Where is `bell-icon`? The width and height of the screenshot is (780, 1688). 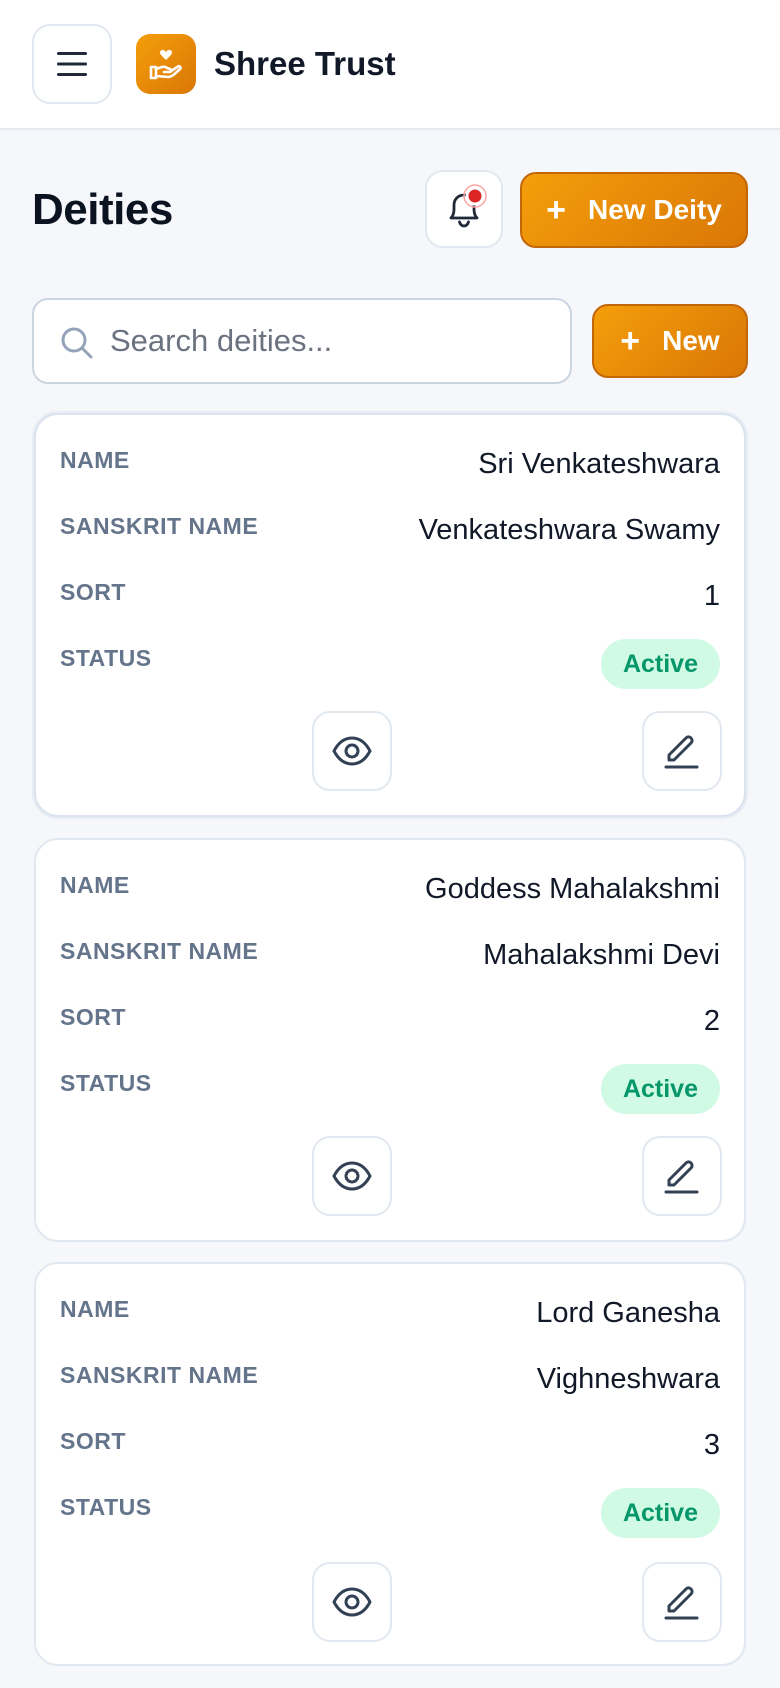
bell-icon is located at coordinates (468, 206).